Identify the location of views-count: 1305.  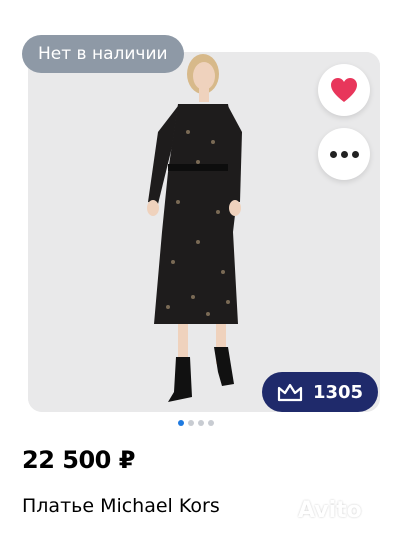
(338, 392).